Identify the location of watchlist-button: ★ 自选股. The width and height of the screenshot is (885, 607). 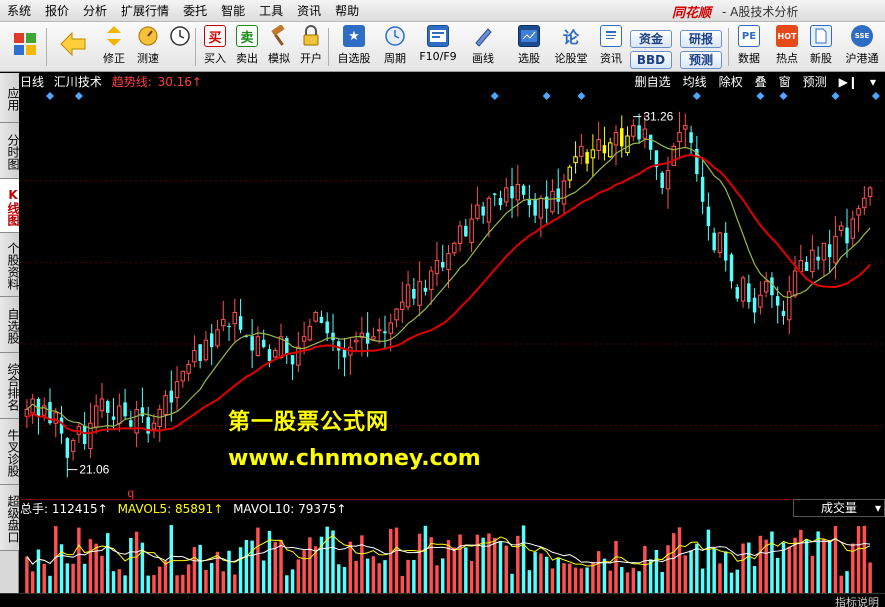
(354, 47).